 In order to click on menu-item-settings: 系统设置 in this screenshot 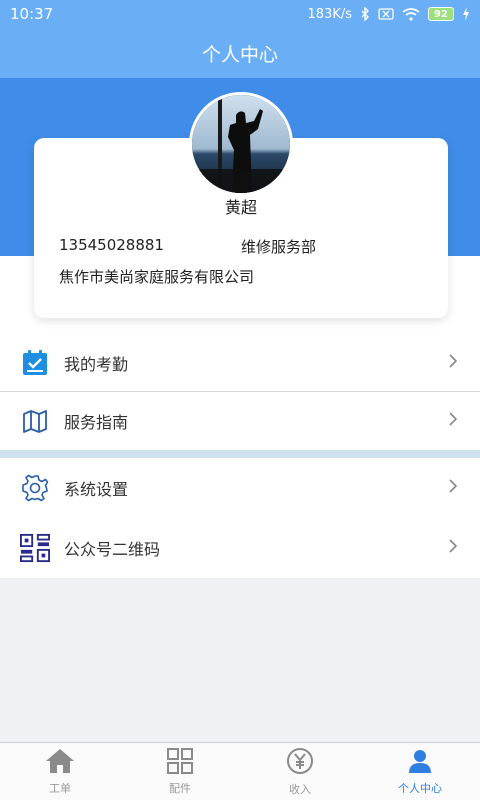, I will do `click(240, 488)`.